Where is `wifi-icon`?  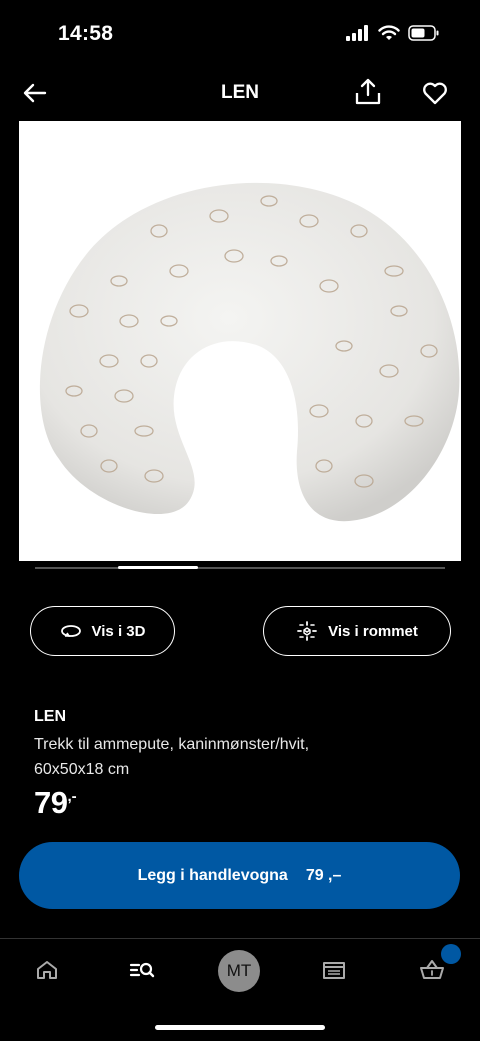 wifi-icon is located at coordinates (389, 32).